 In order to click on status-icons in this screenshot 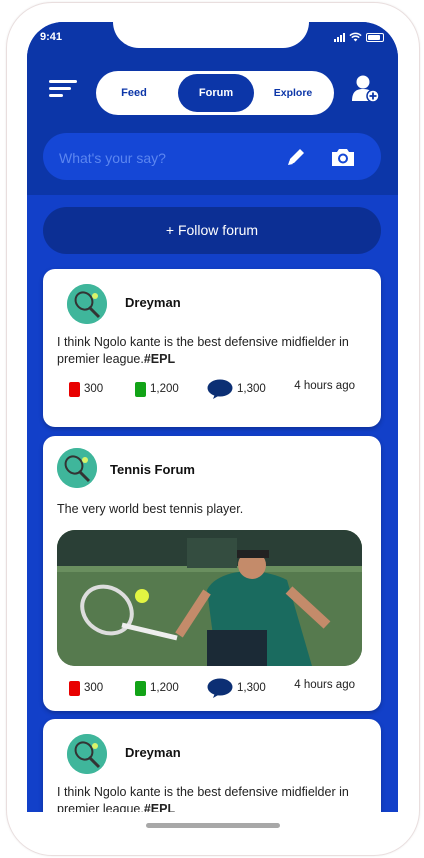, I will do `click(359, 37)`.